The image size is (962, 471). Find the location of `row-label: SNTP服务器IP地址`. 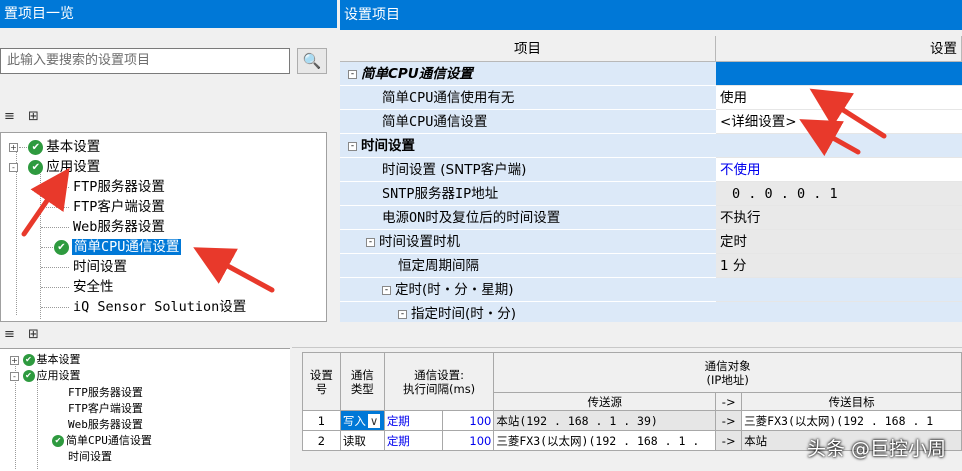

row-label: SNTP服务器IP地址 is located at coordinates (528, 194).